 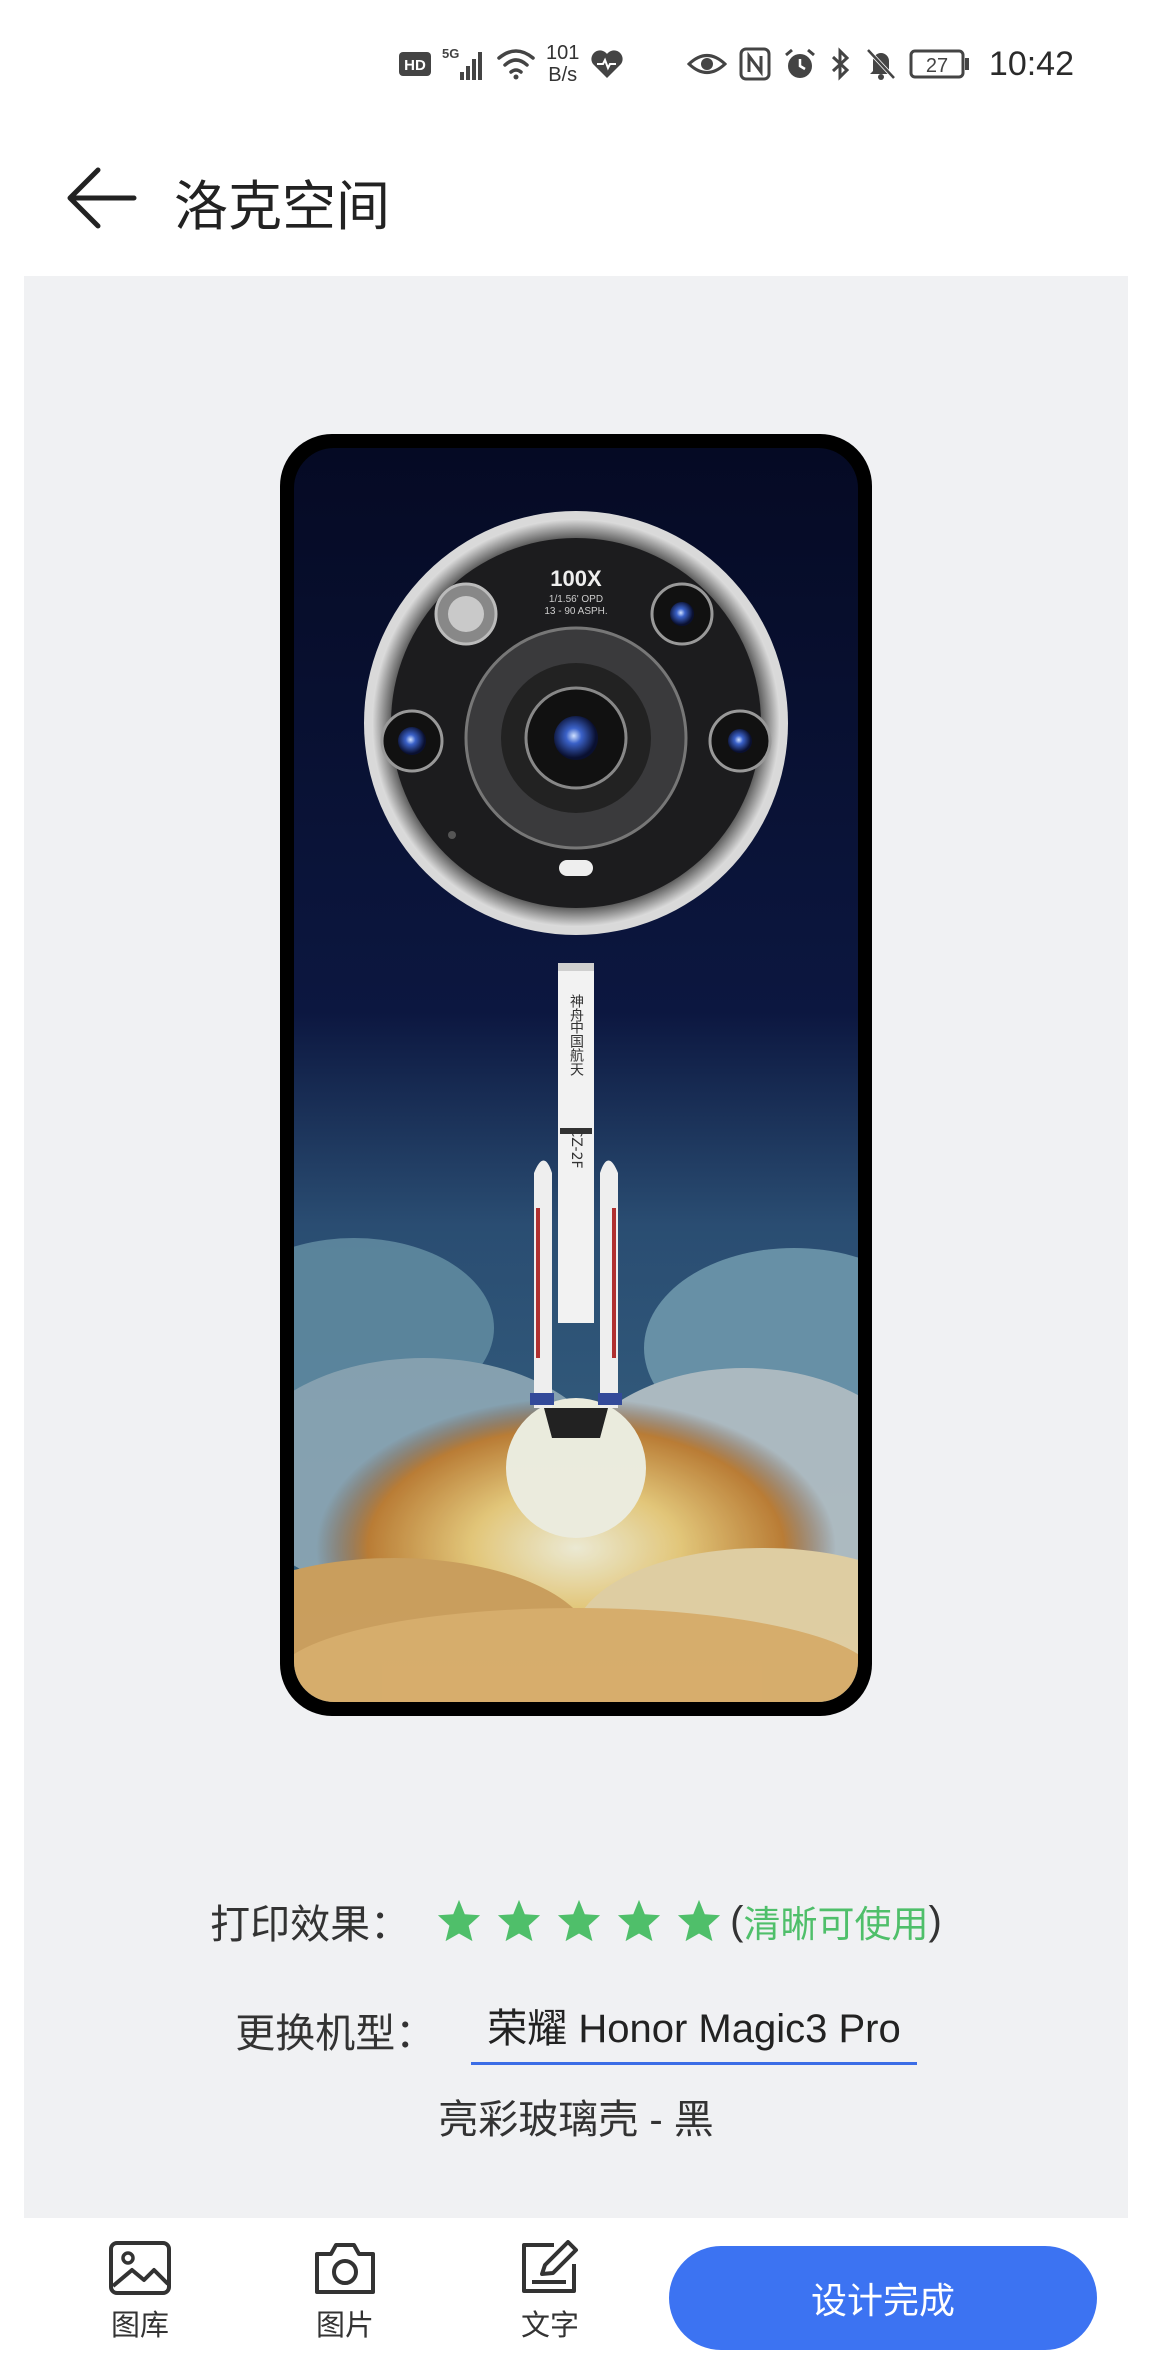 What do you see at coordinates (516, 64) in the screenshot?
I see `wifi-icon` at bounding box center [516, 64].